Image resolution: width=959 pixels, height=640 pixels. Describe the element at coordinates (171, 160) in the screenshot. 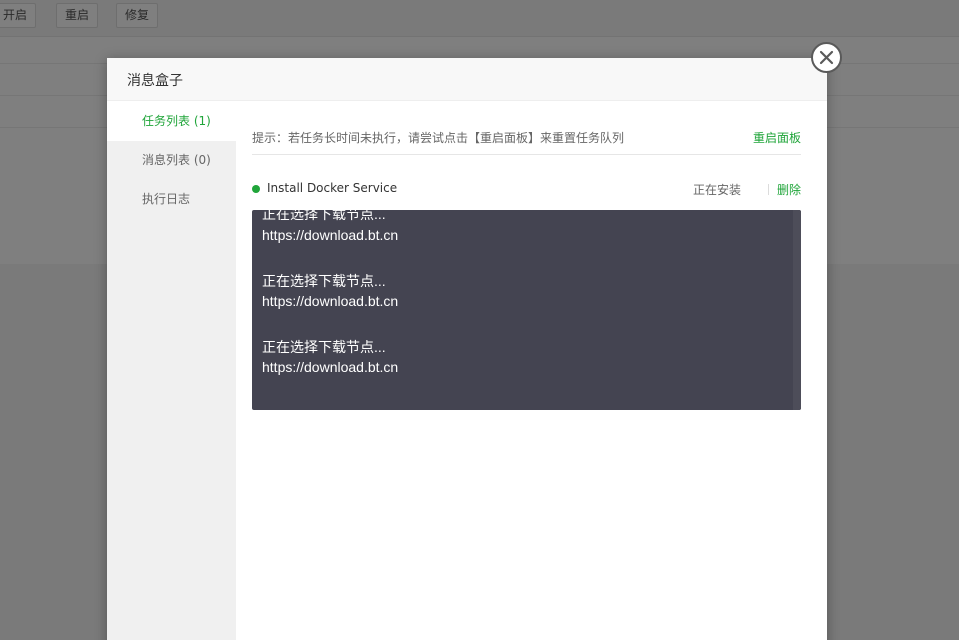

I see `sidebar-item-message-list: 消息列表 (0)` at that location.